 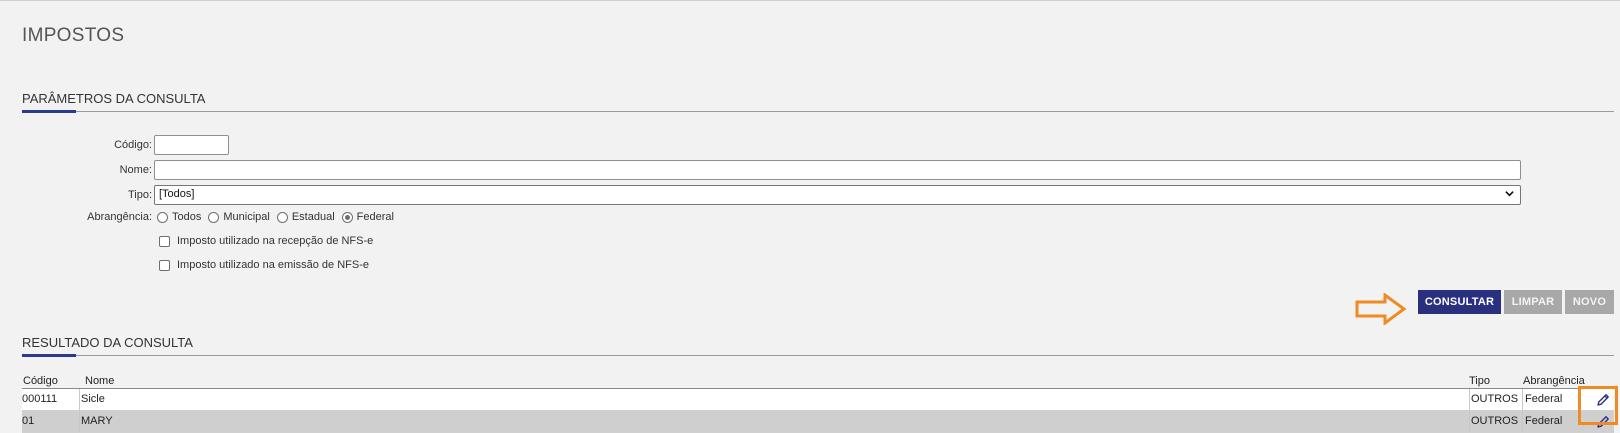 I want to click on column-header-abrangencia: Abrangência, so click(x=1554, y=381).